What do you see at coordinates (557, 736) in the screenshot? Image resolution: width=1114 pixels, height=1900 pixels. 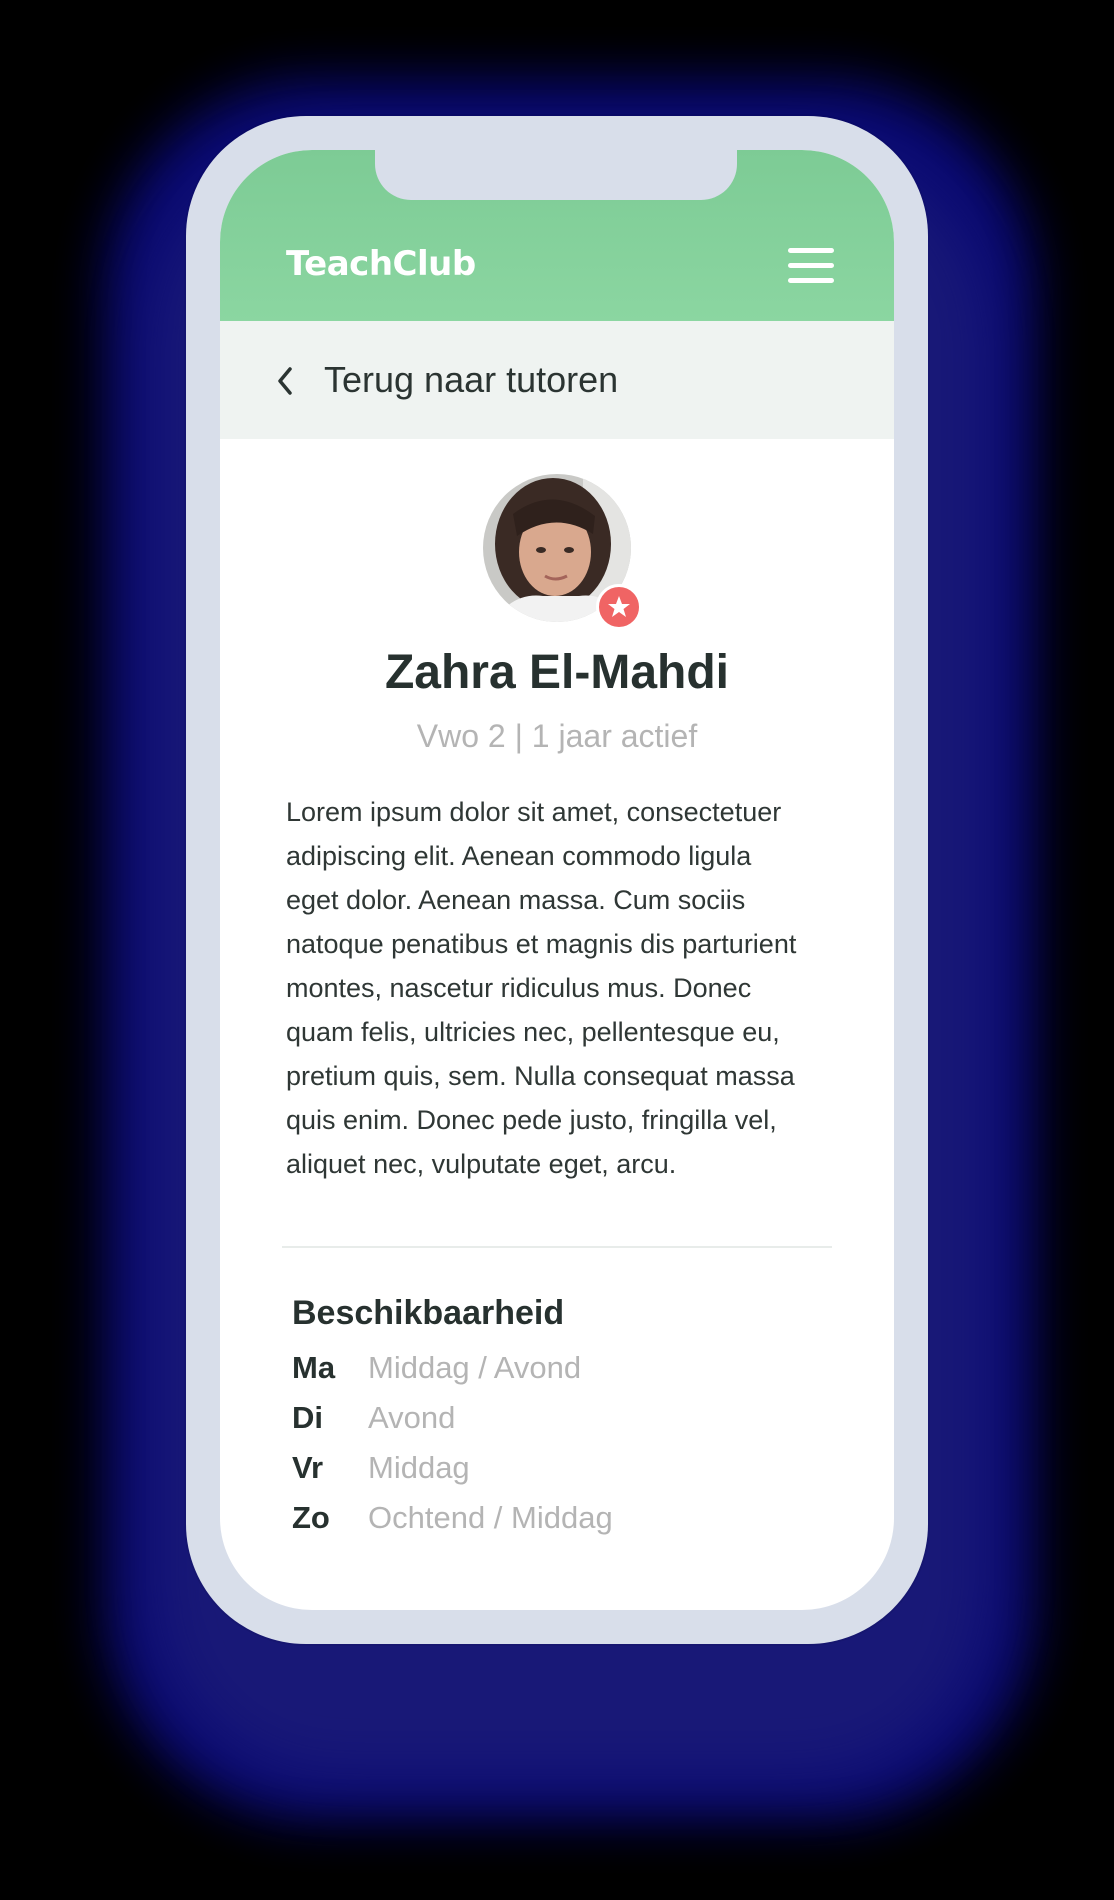 I see `tutor-subline: Vwo 2 | 1 jaar actief` at bounding box center [557, 736].